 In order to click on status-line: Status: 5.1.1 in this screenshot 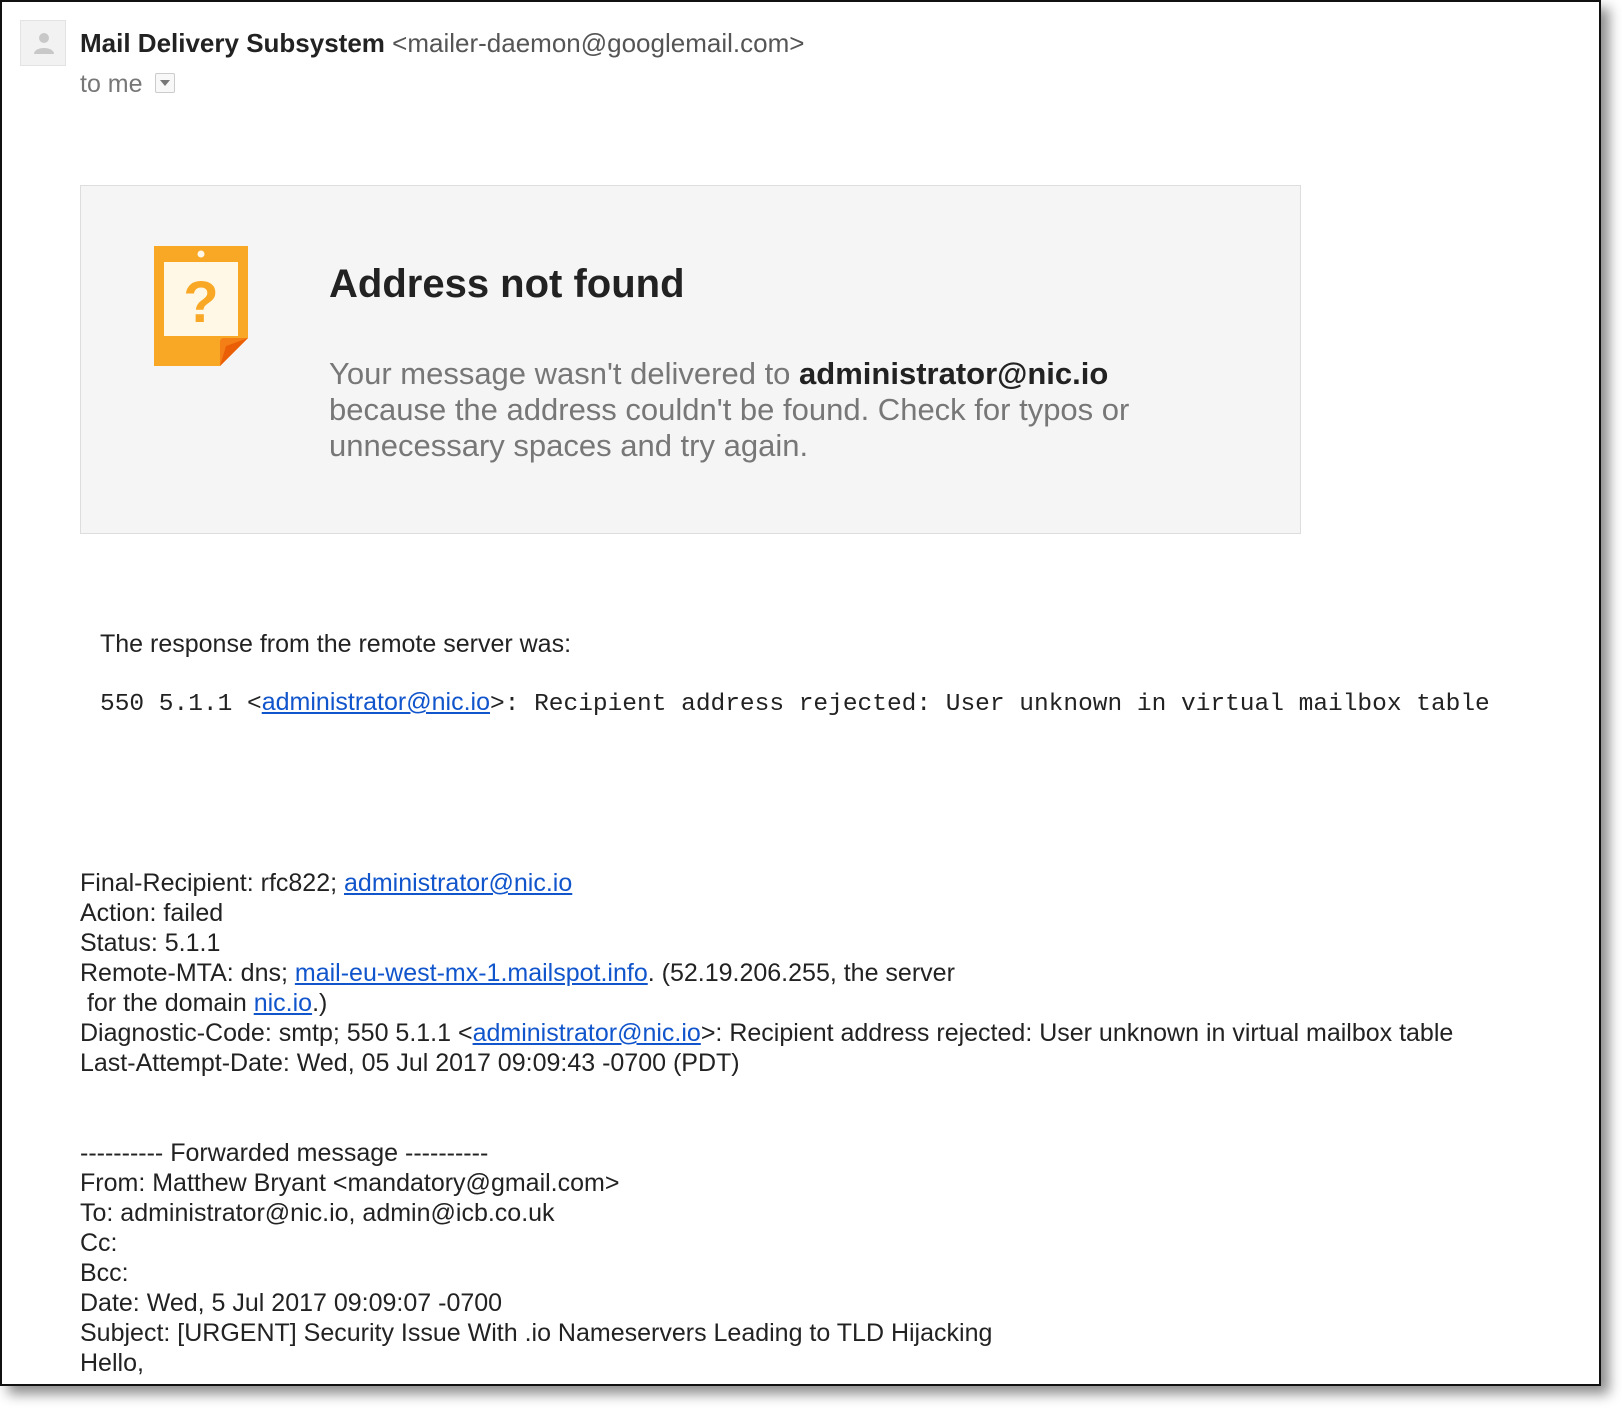, I will do `click(150, 943)`.